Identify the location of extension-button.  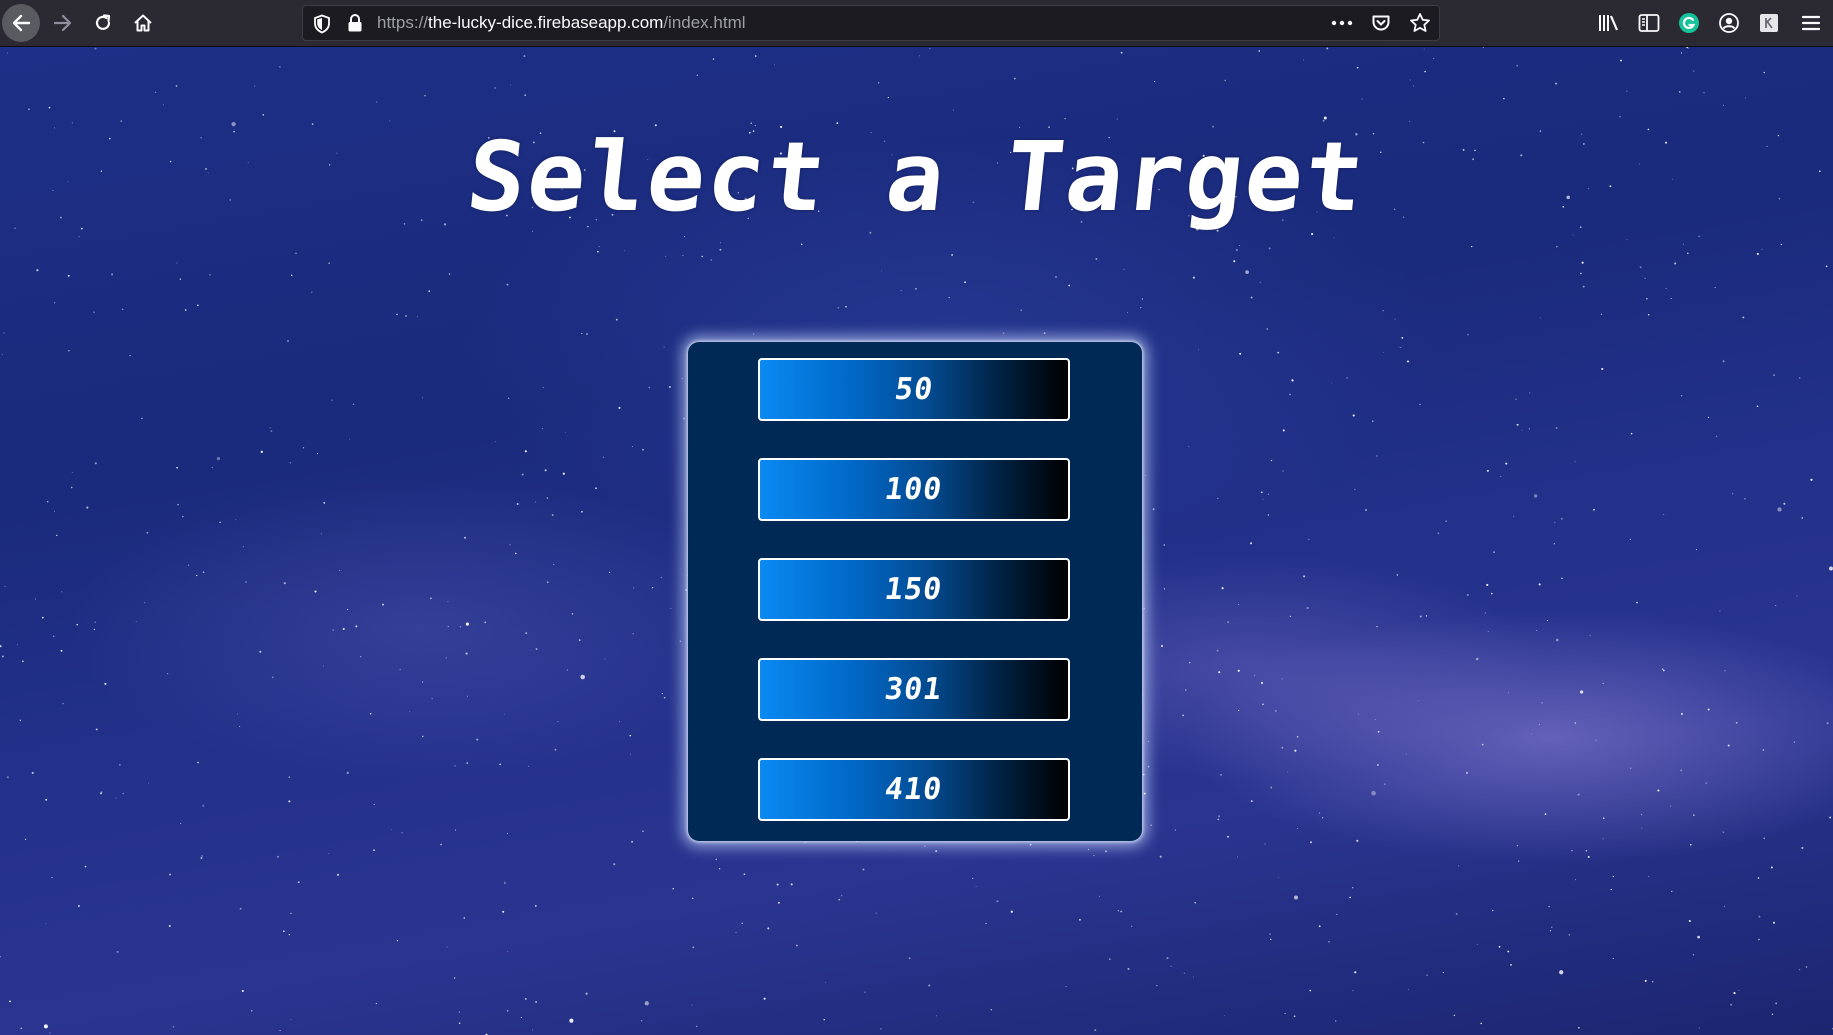
(1769, 23).